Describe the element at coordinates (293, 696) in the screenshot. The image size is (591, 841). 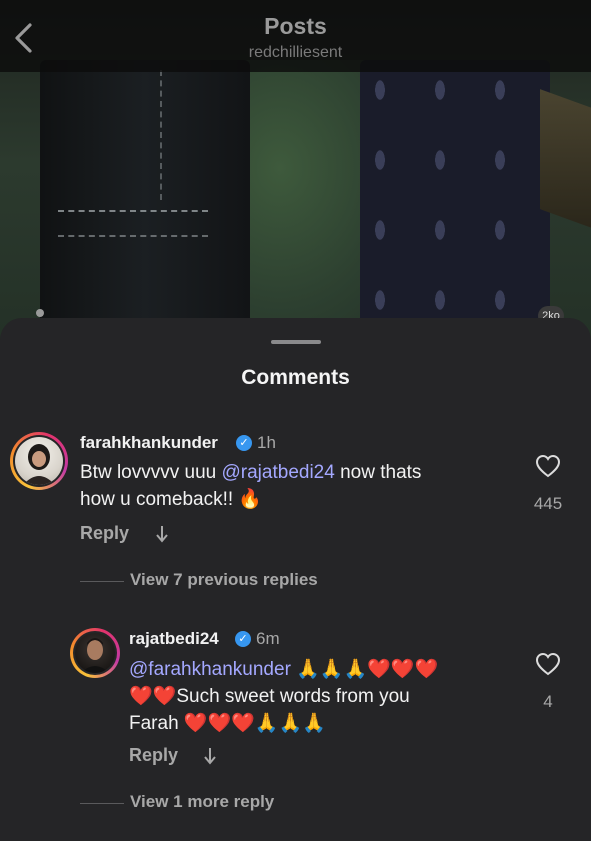
I see `comment-text-part: Such sweet words from you` at that location.